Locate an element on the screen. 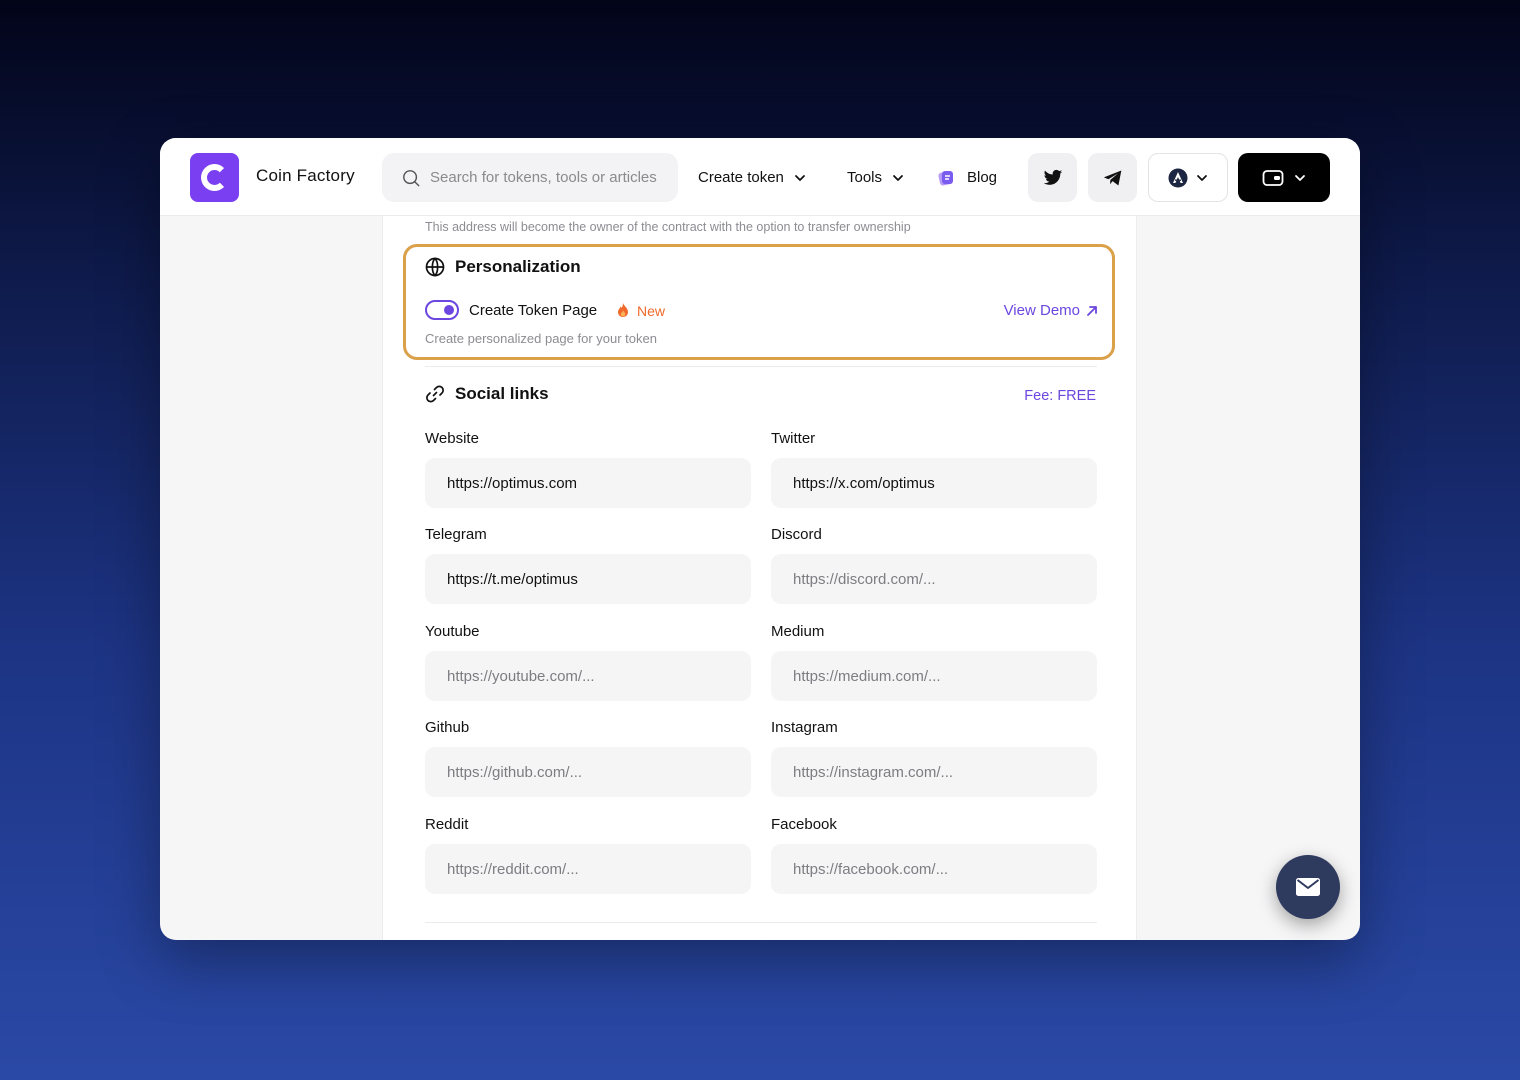 Image resolution: width=1520 pixels, height=1080 pixels. facebook-label: Facebook is located at coordinates (804, 824).